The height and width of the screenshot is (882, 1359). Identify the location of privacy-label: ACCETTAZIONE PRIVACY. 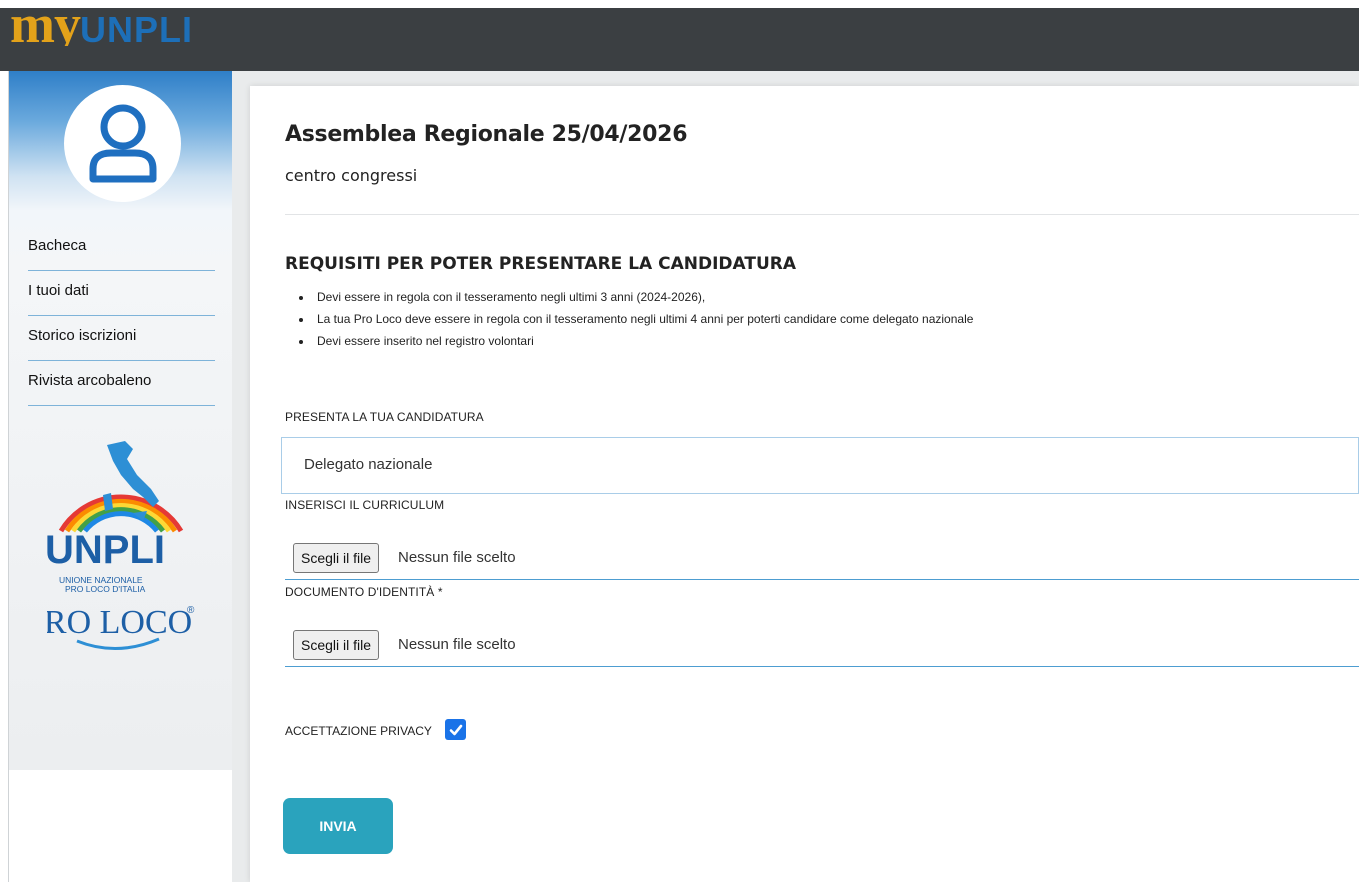
(358, 731).